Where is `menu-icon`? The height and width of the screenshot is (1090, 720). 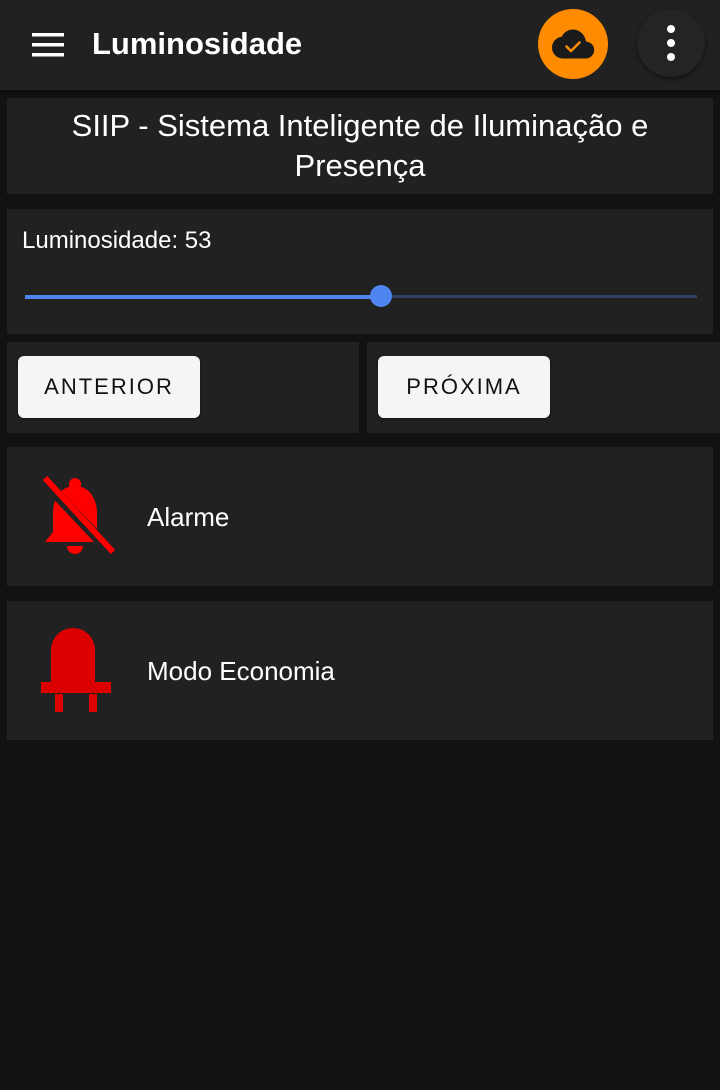
menu-icon is located at coordinates (48, 45).